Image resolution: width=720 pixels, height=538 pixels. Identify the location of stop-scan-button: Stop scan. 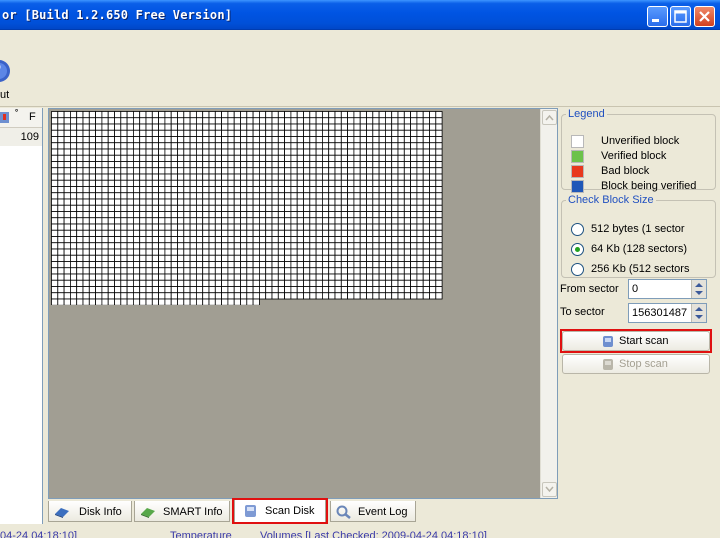
(636, 364).